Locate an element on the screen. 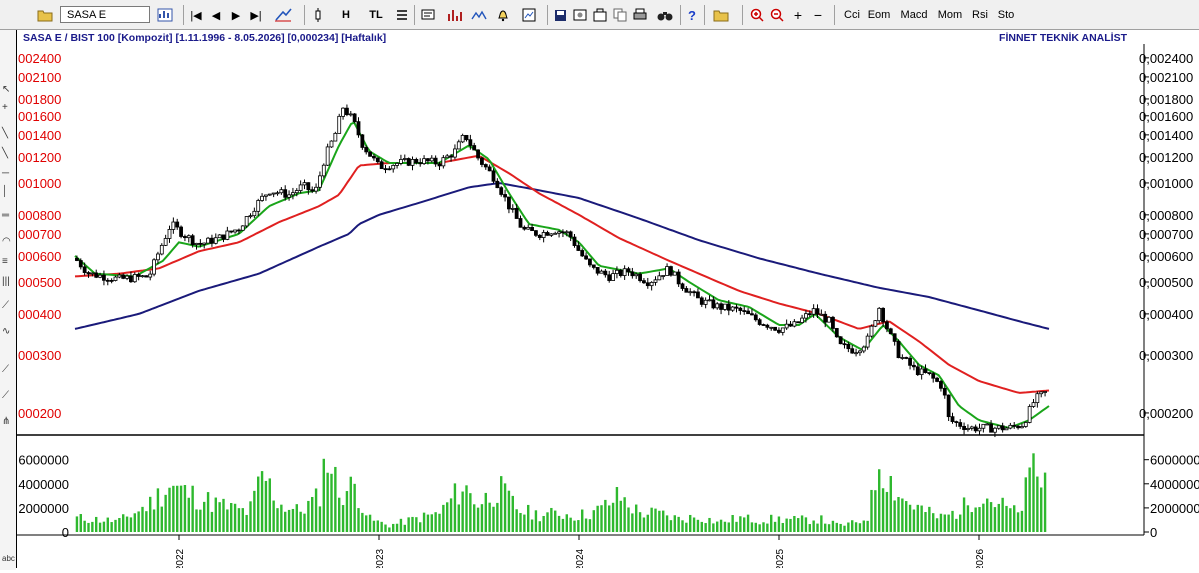 The height and width of the screenshot is (573, 1199). zoom-out-icon is located at coordinates (777, 15).